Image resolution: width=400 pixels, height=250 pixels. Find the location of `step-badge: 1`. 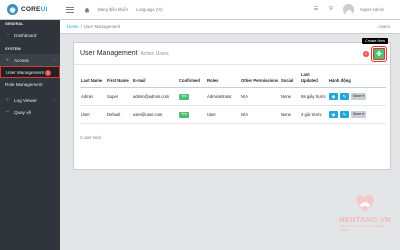

step-badge: 1 is located at coordinates (48, 73).